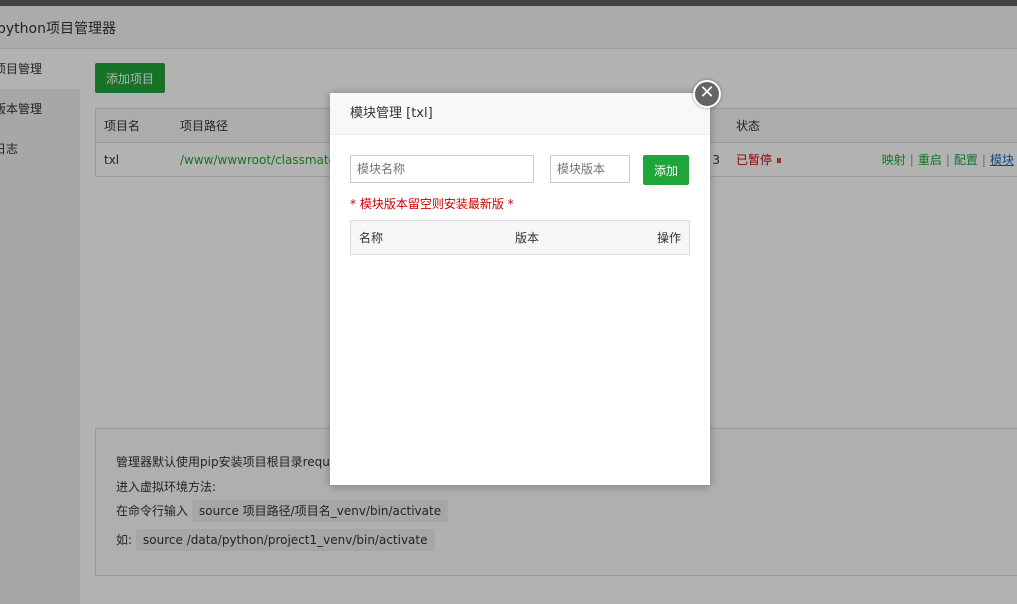  I want to click on col-module-version: 版本, so click(552, 237).